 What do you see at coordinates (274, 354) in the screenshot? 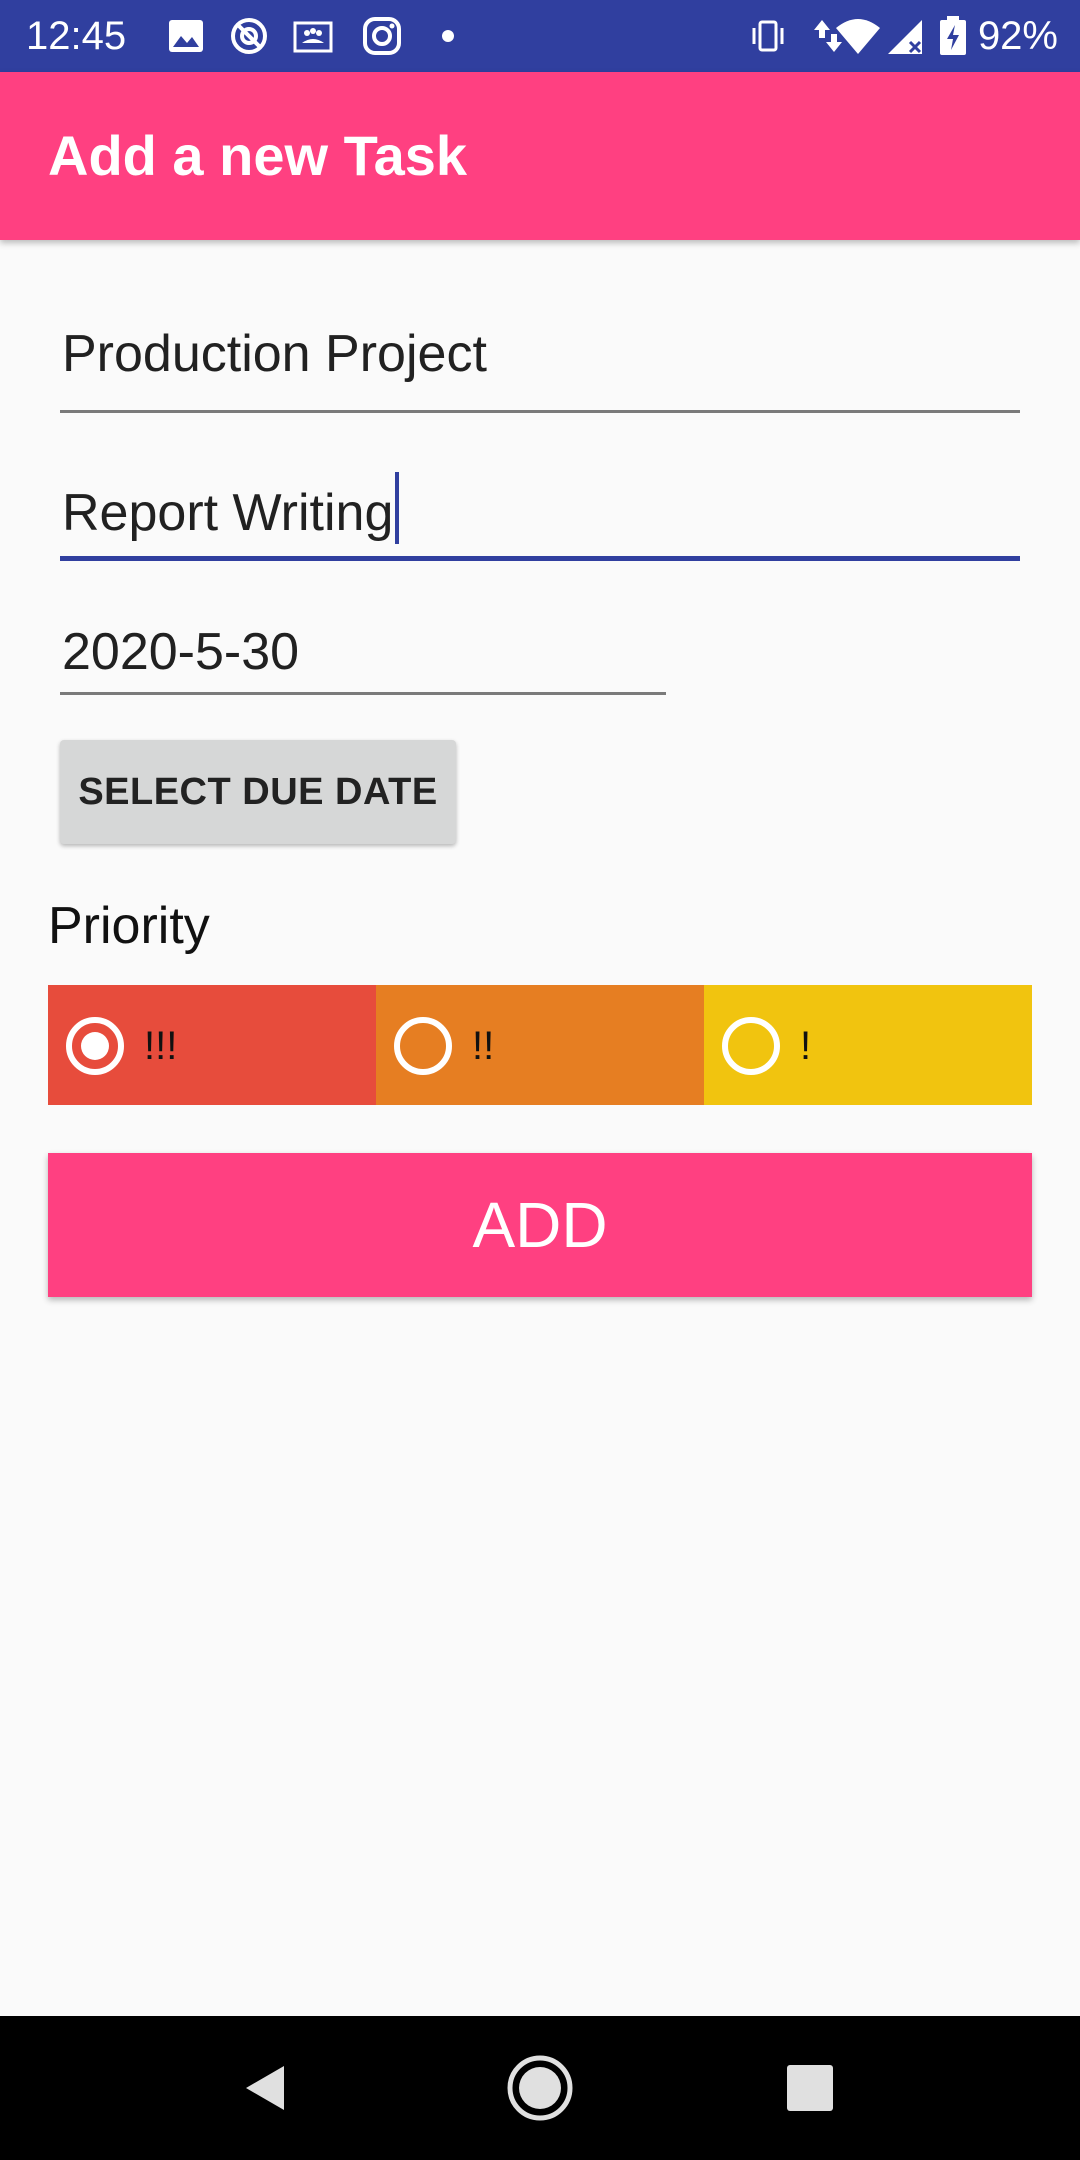
I see `project-name-value: Production Project` at bounding box center [274, 354].